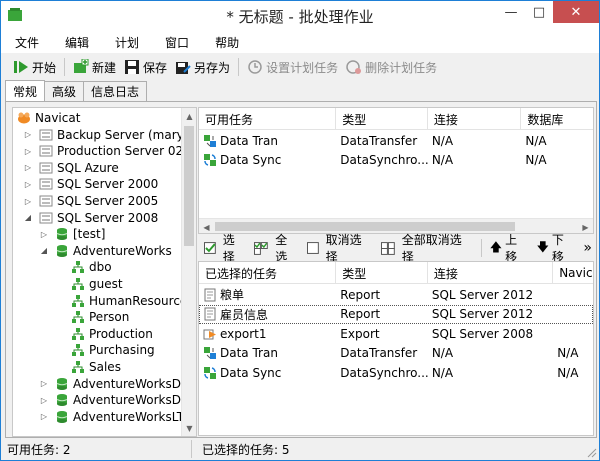  I want to click on tree-node: Sales, so click(88, 367).